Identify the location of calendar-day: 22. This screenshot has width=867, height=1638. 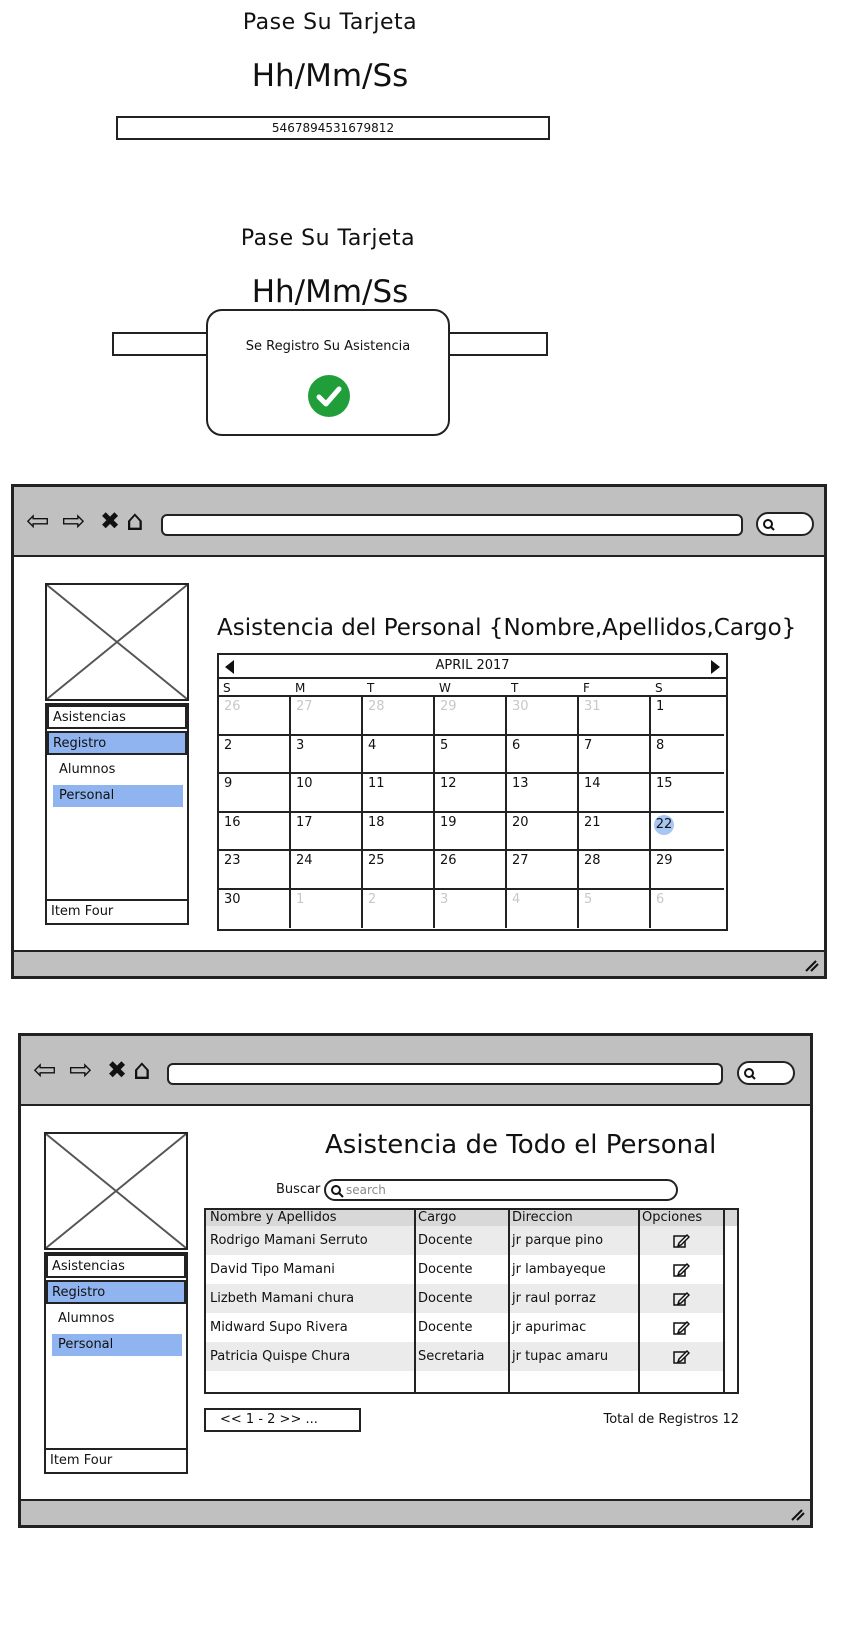
(687, 832).